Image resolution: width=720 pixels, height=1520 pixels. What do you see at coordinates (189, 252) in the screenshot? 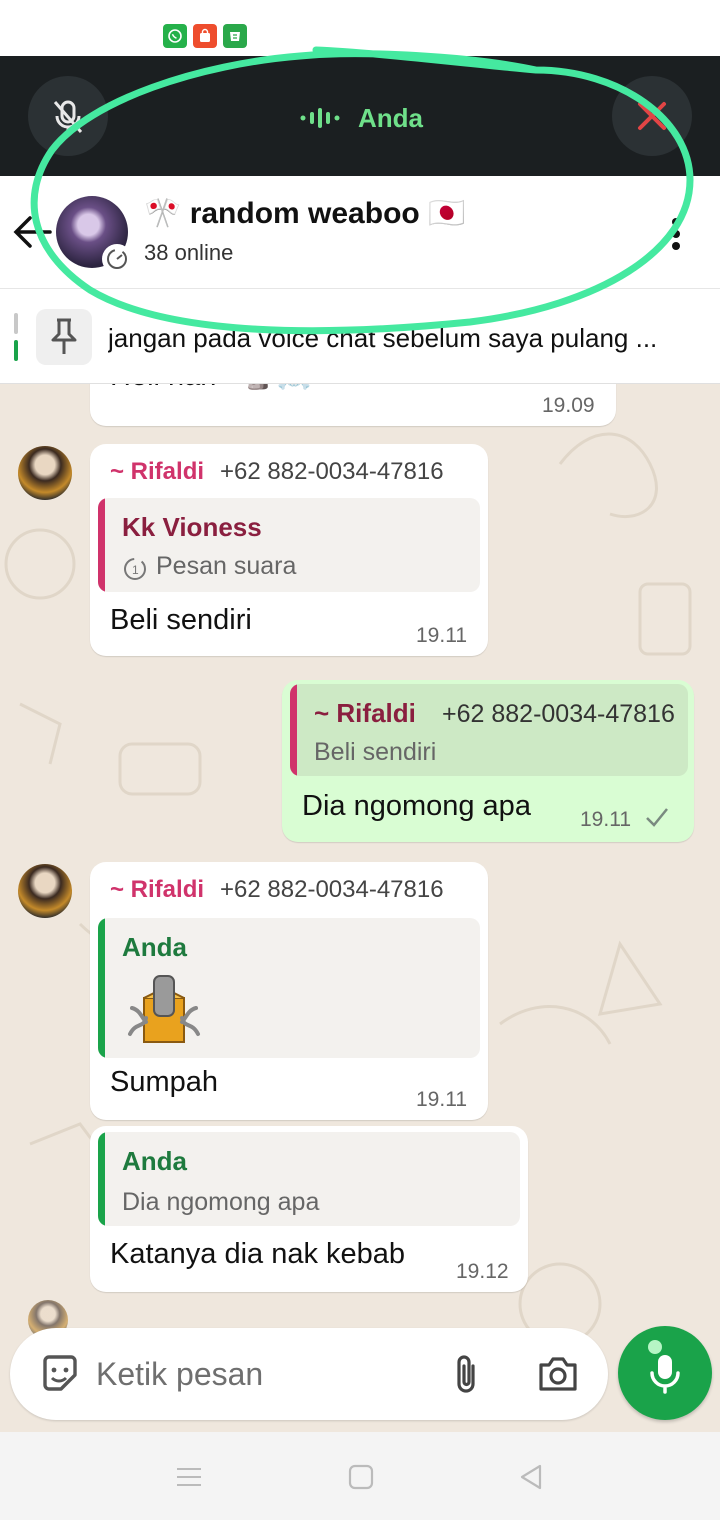
I see `online-count: 38 online` at bounding box center [189, 252].